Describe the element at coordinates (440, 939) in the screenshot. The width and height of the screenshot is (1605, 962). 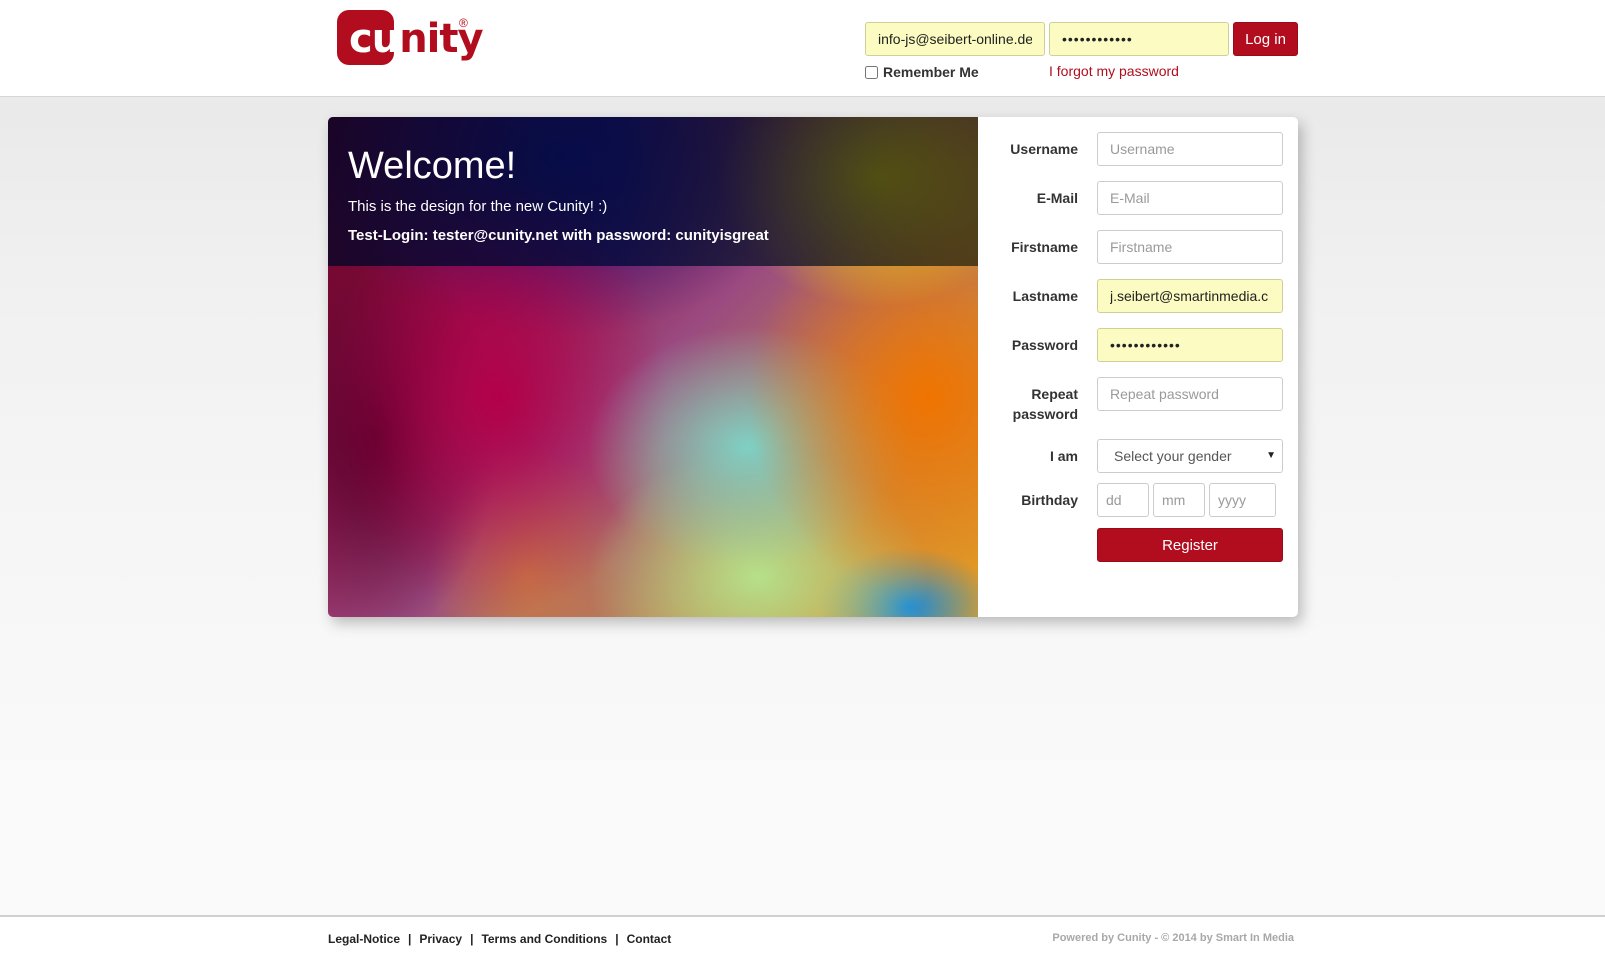
I see `footer-link-privacy: Privacy` at that location.